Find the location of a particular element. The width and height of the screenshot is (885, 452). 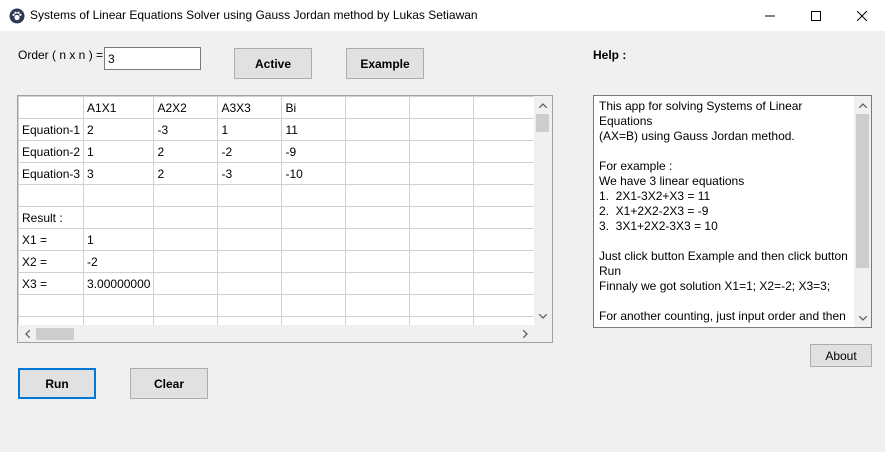

grid-vertical-thumb is located at coordinates (542, 123).